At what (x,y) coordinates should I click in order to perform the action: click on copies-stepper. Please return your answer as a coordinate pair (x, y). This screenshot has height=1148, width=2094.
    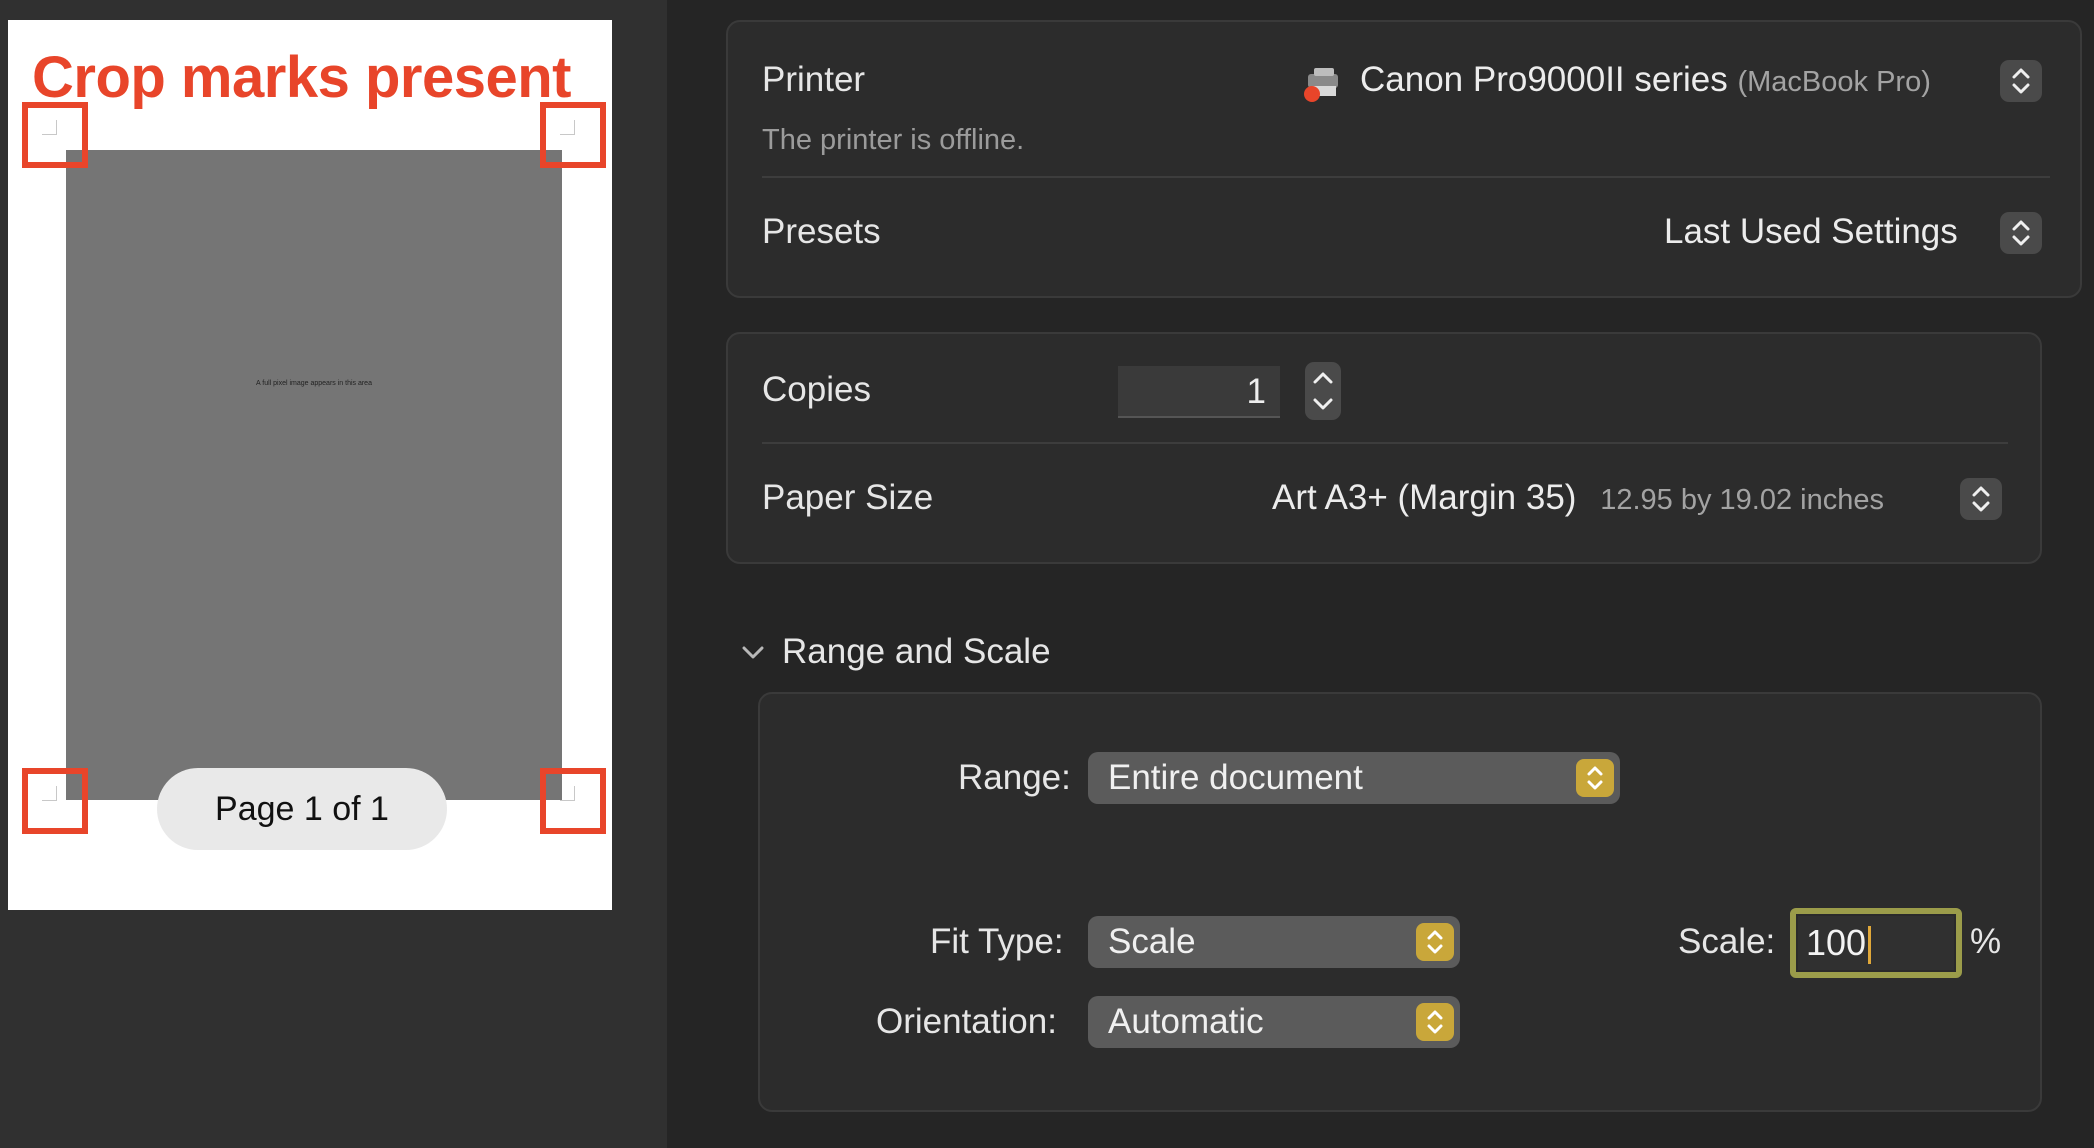
    Looking at the image, I should click on (1323, 391).